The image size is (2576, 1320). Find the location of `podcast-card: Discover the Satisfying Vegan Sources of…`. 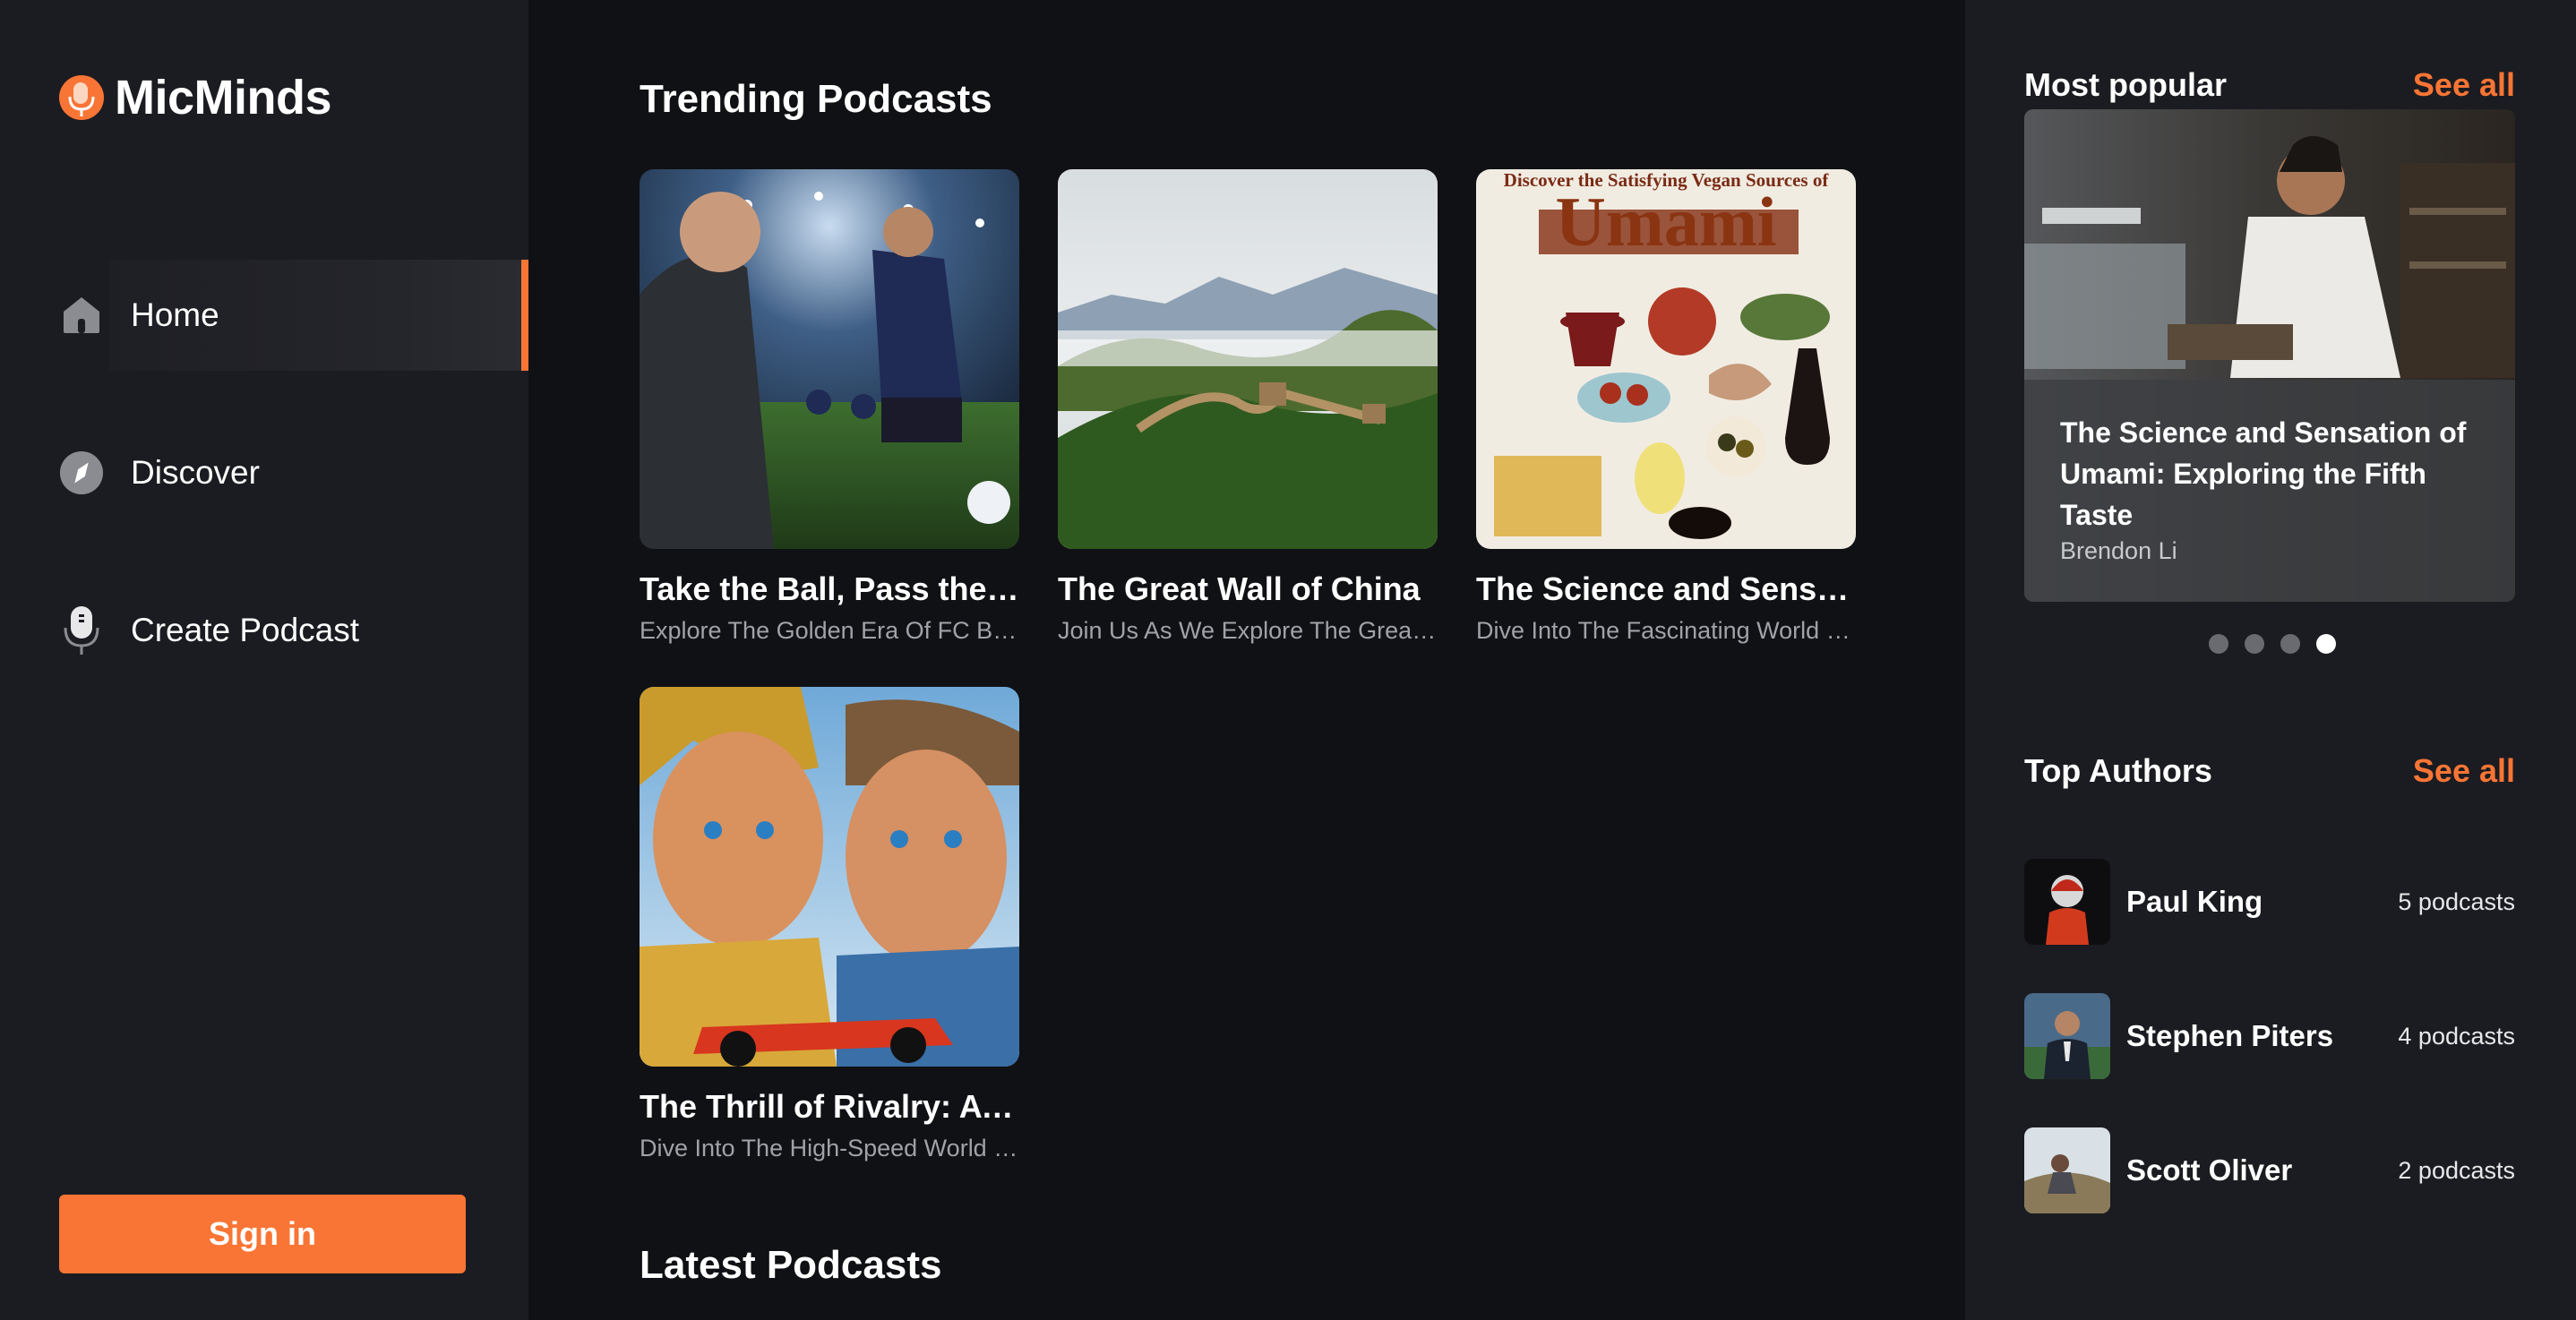

podcast-card: Discover the Satisfying Vegan Sources of… is located at coordinates (1666, 407).